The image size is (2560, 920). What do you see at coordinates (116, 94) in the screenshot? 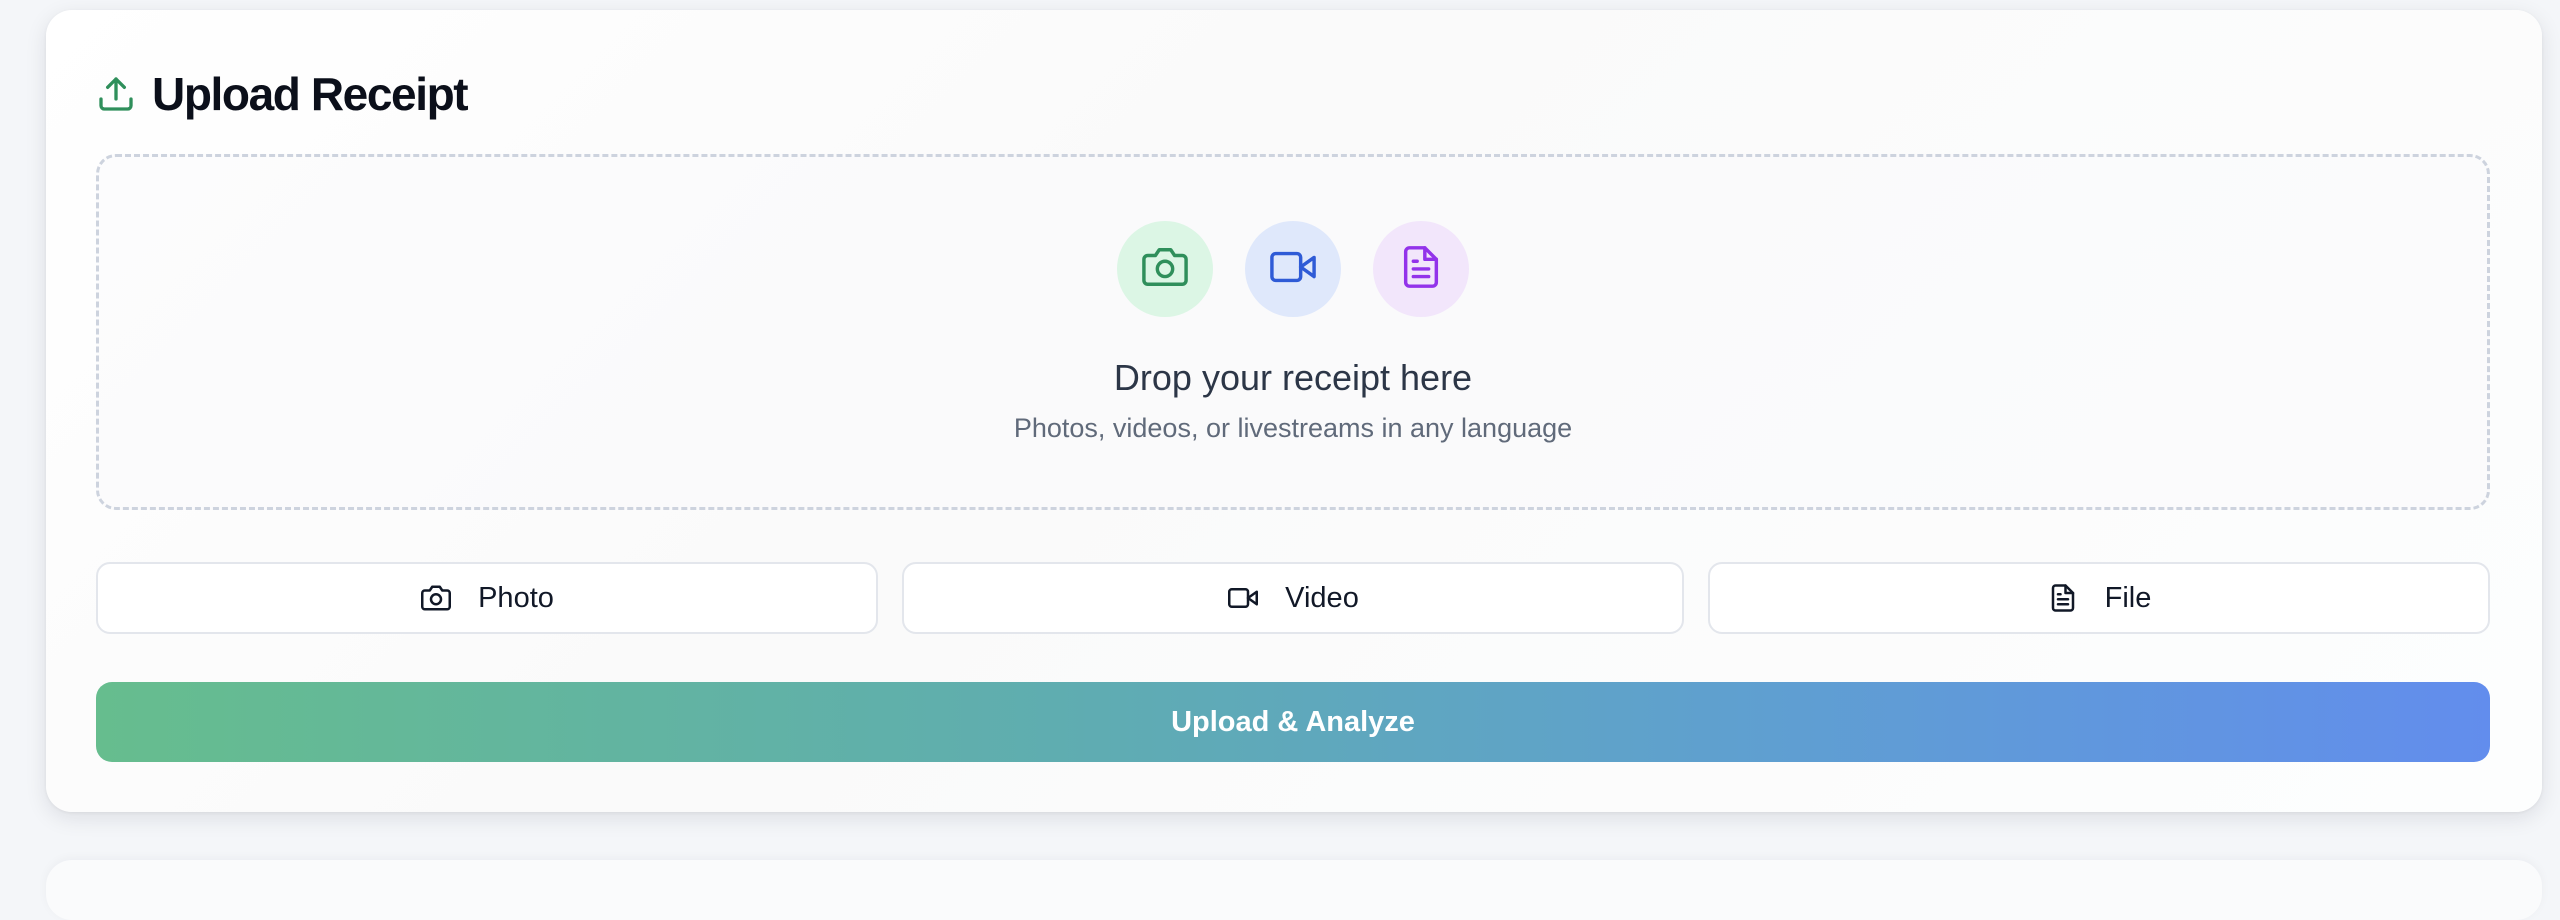
I see `upload-icon` at bounding box center [116, 94].